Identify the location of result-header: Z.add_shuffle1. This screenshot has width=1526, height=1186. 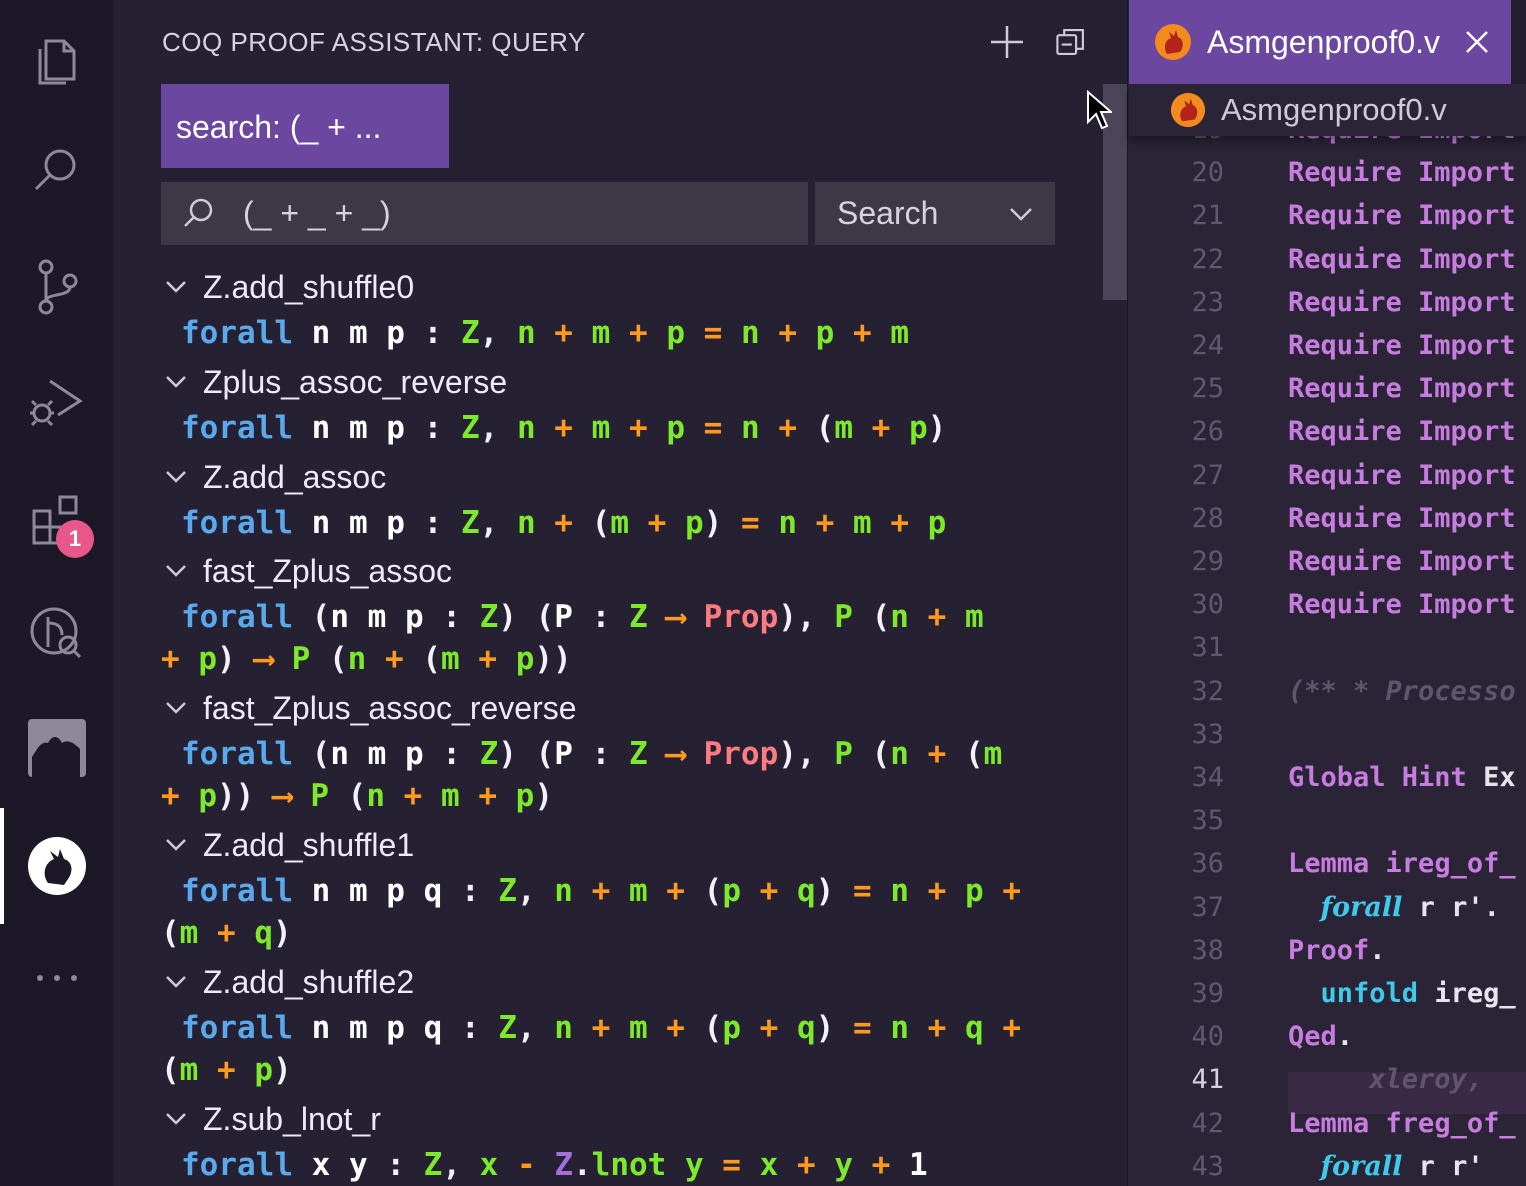
(287, 845).